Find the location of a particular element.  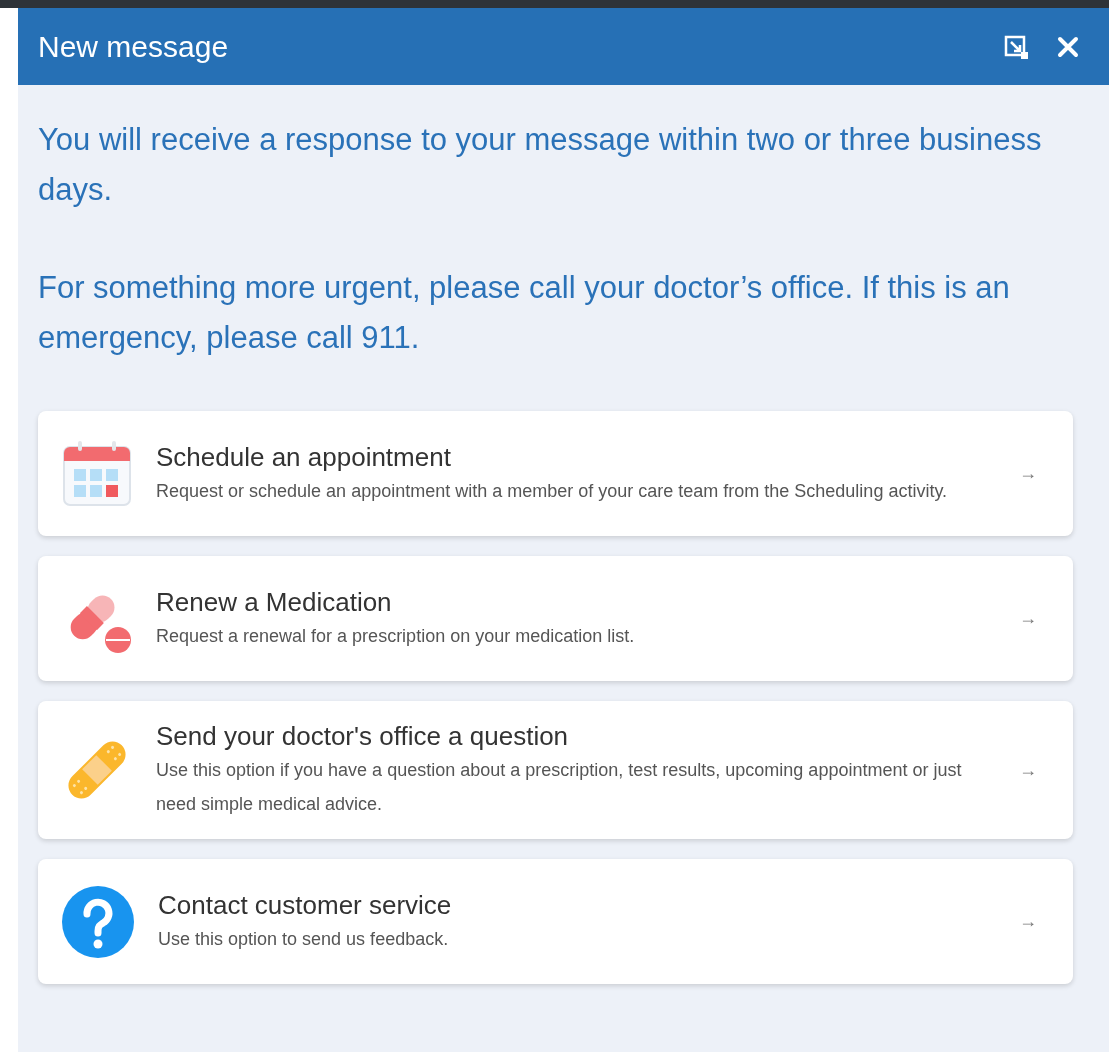

option-description: Request a renewal for a prescription on your medication list. is located at coordinates (396, 636).